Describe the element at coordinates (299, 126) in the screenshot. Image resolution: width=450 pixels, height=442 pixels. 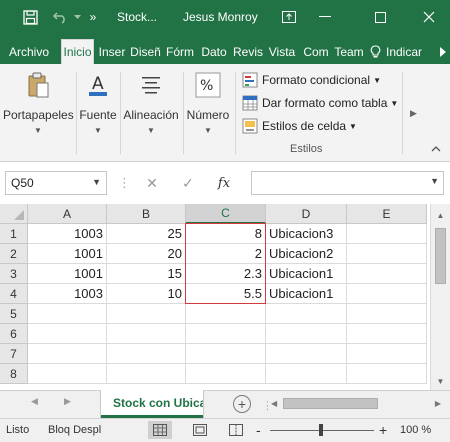
I see `cell-styles-button: Estilos de celda ▼` at that location.